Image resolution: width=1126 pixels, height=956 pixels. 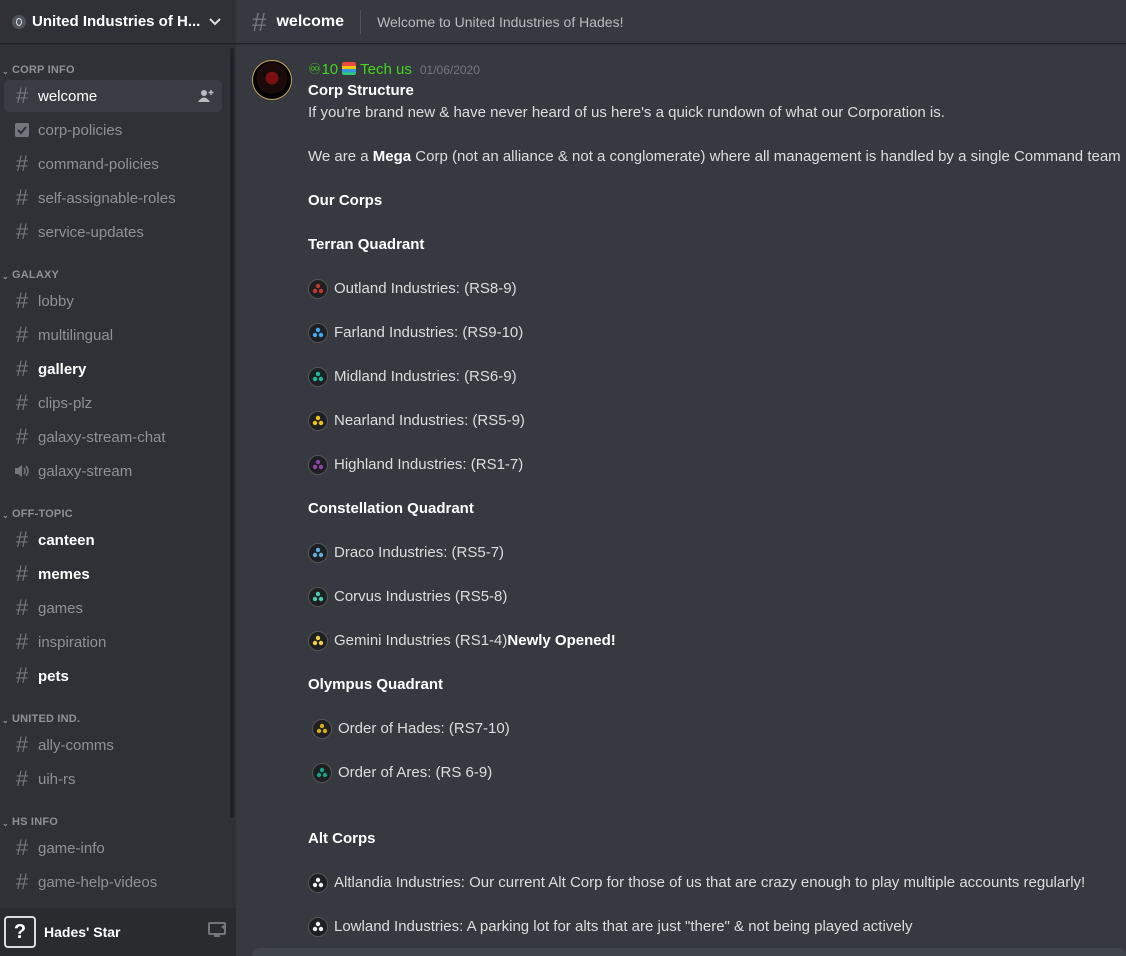 I want to click on sidebar-scrollbar, so click(x=232, y=433).